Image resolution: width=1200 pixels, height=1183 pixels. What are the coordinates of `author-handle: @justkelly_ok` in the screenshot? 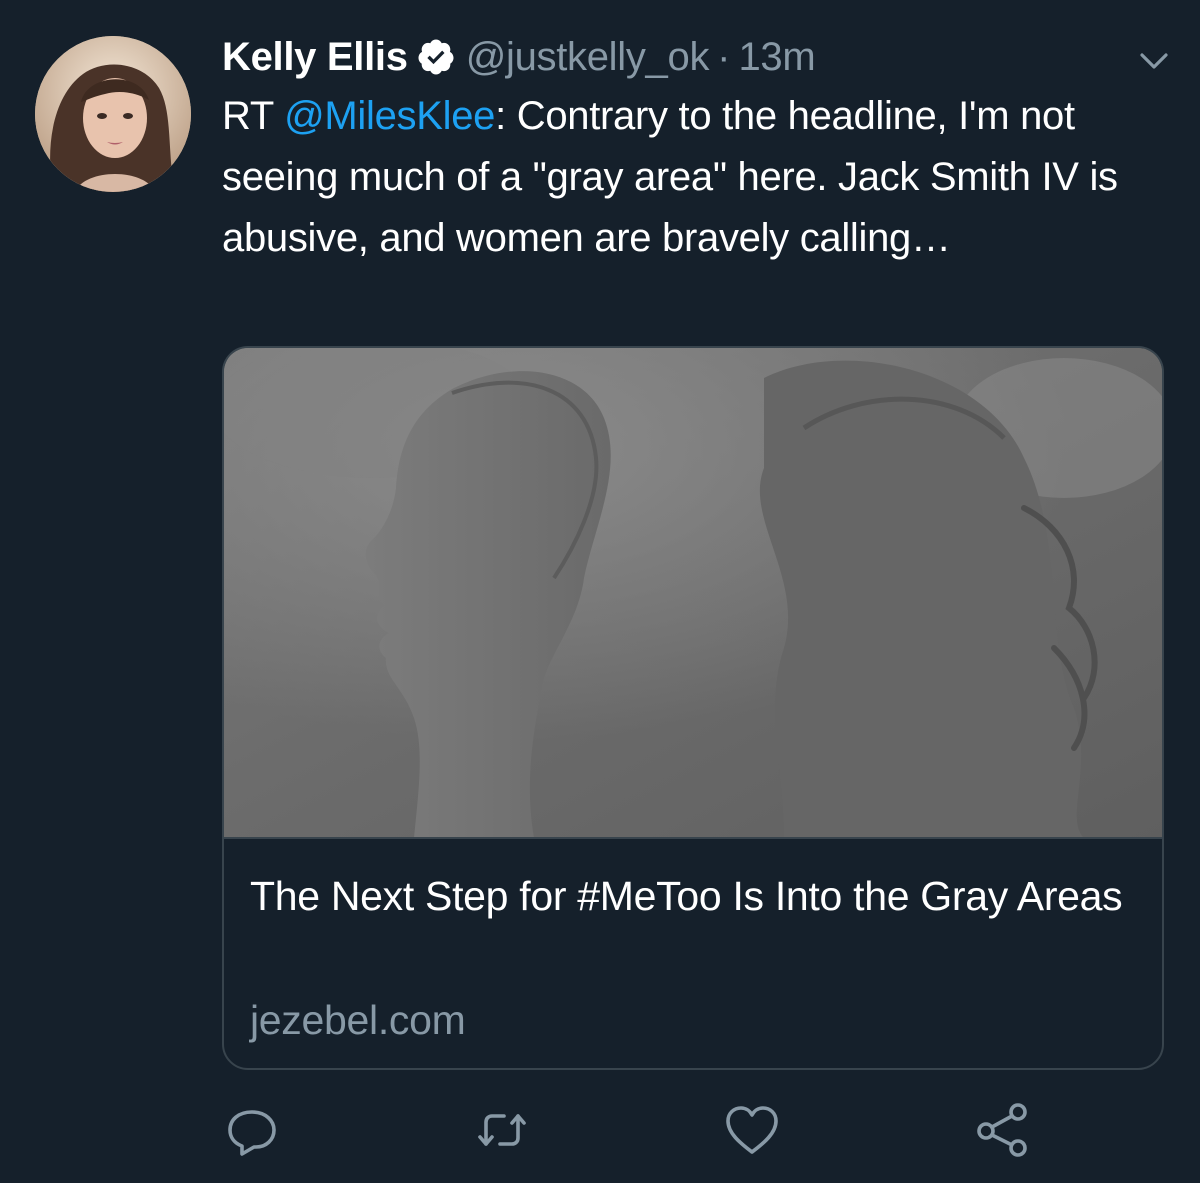 It's located at (588, 57).